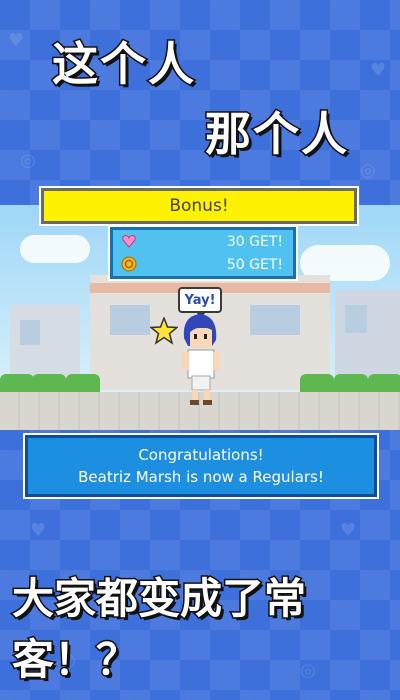 This screenshot has width=400, height=700. Describe the element at coordinates (123, 64) in the screenshot. I see `promo-title-line1: 这个人` at that location.